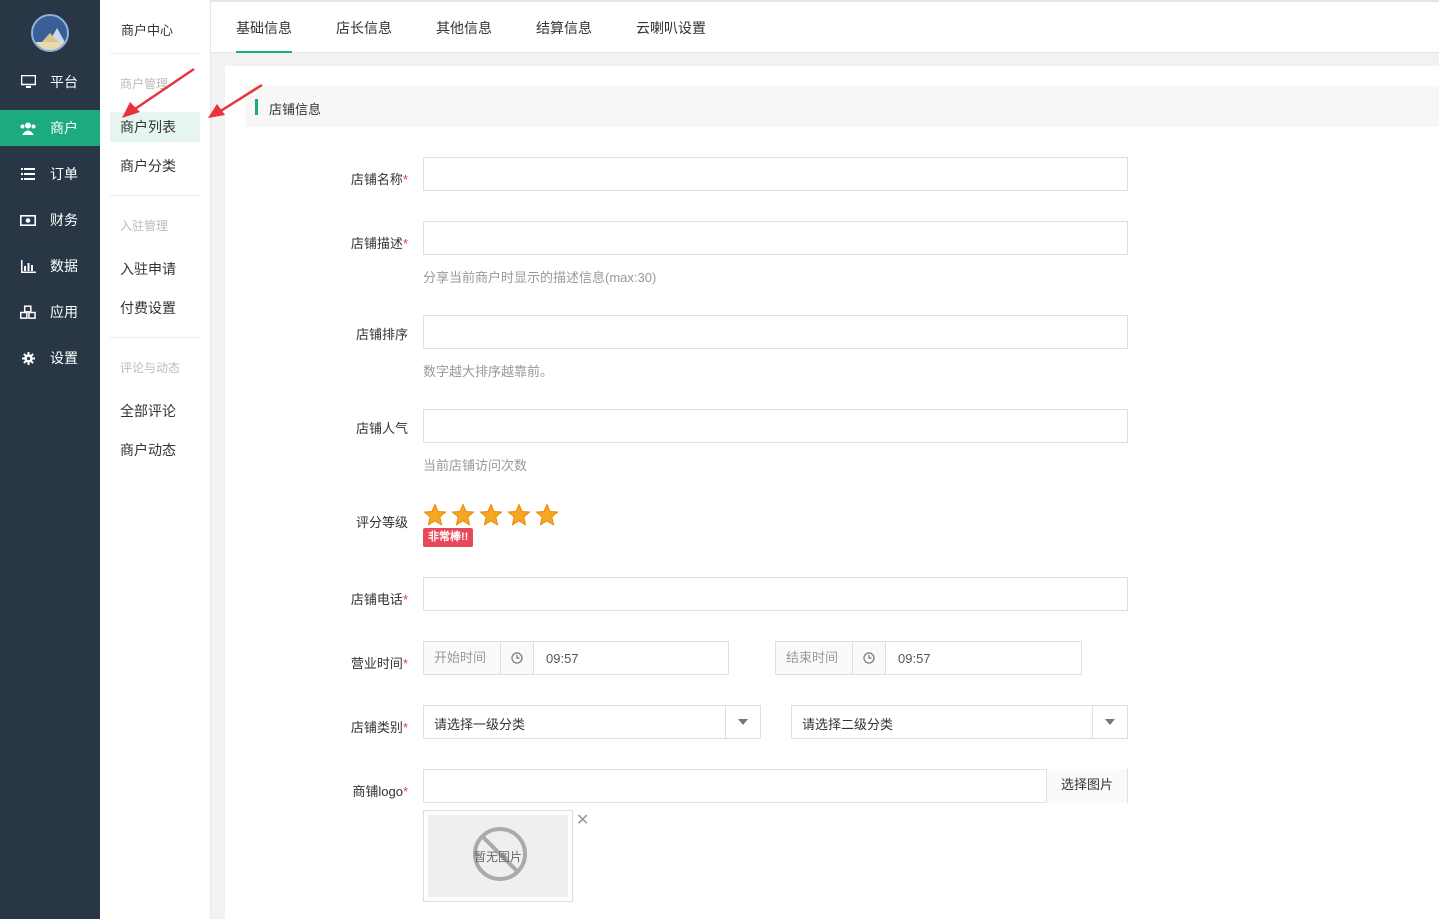 This screenshot has height=919, width=1439. Describe the element at coordinates (64, 312) in the screenshot. I see `nav-label: 应用` at that location.